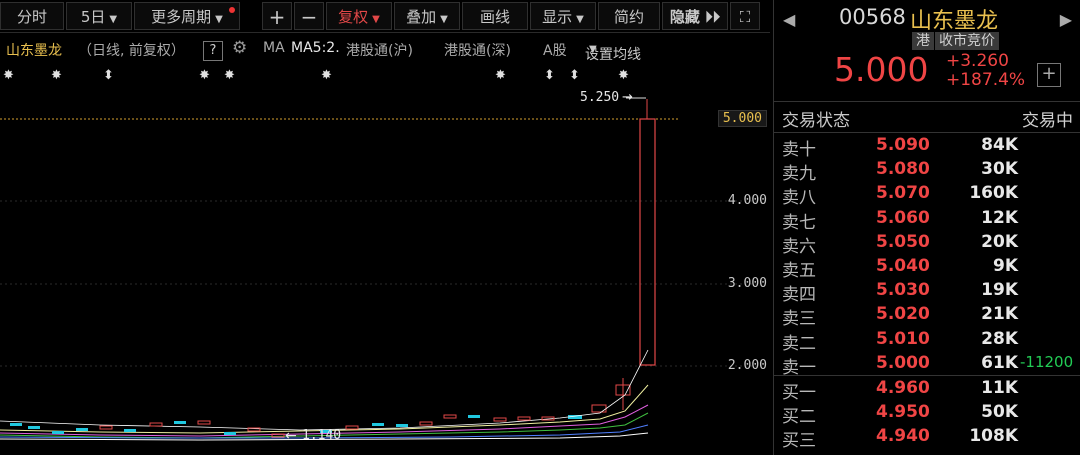 This screenshot has width=1080, height=455. Describe the element at coordinates (600, 97) in the screenshot. I see `high-price-label: 5.250` at that location.